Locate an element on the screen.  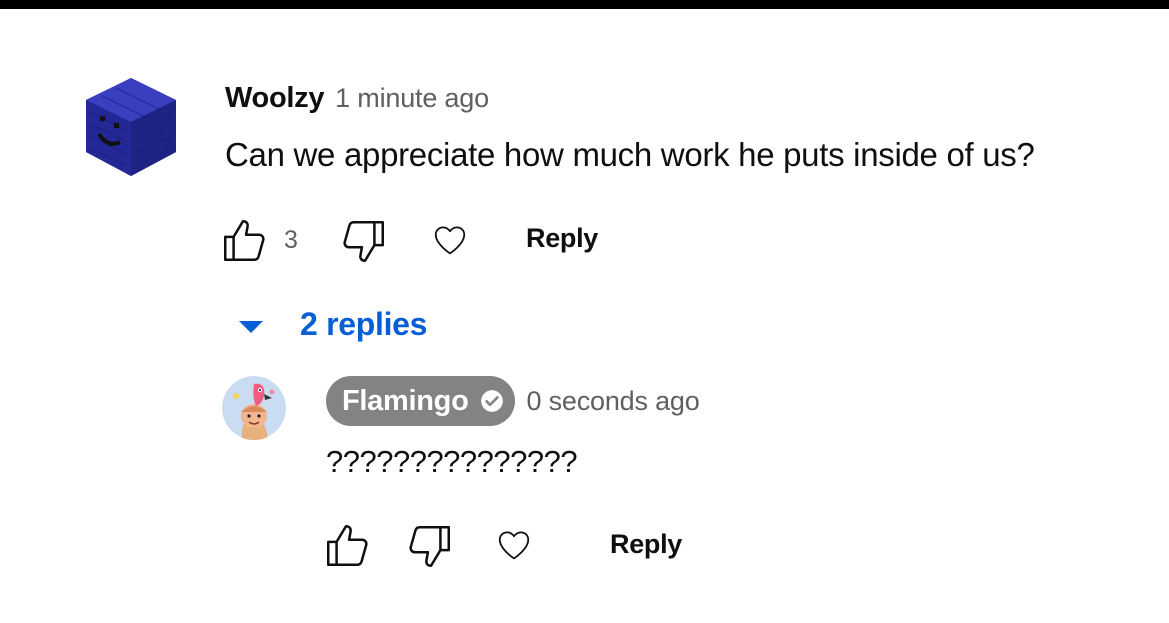
reply-reply-button: Reply is located at coordinates (646, 544).